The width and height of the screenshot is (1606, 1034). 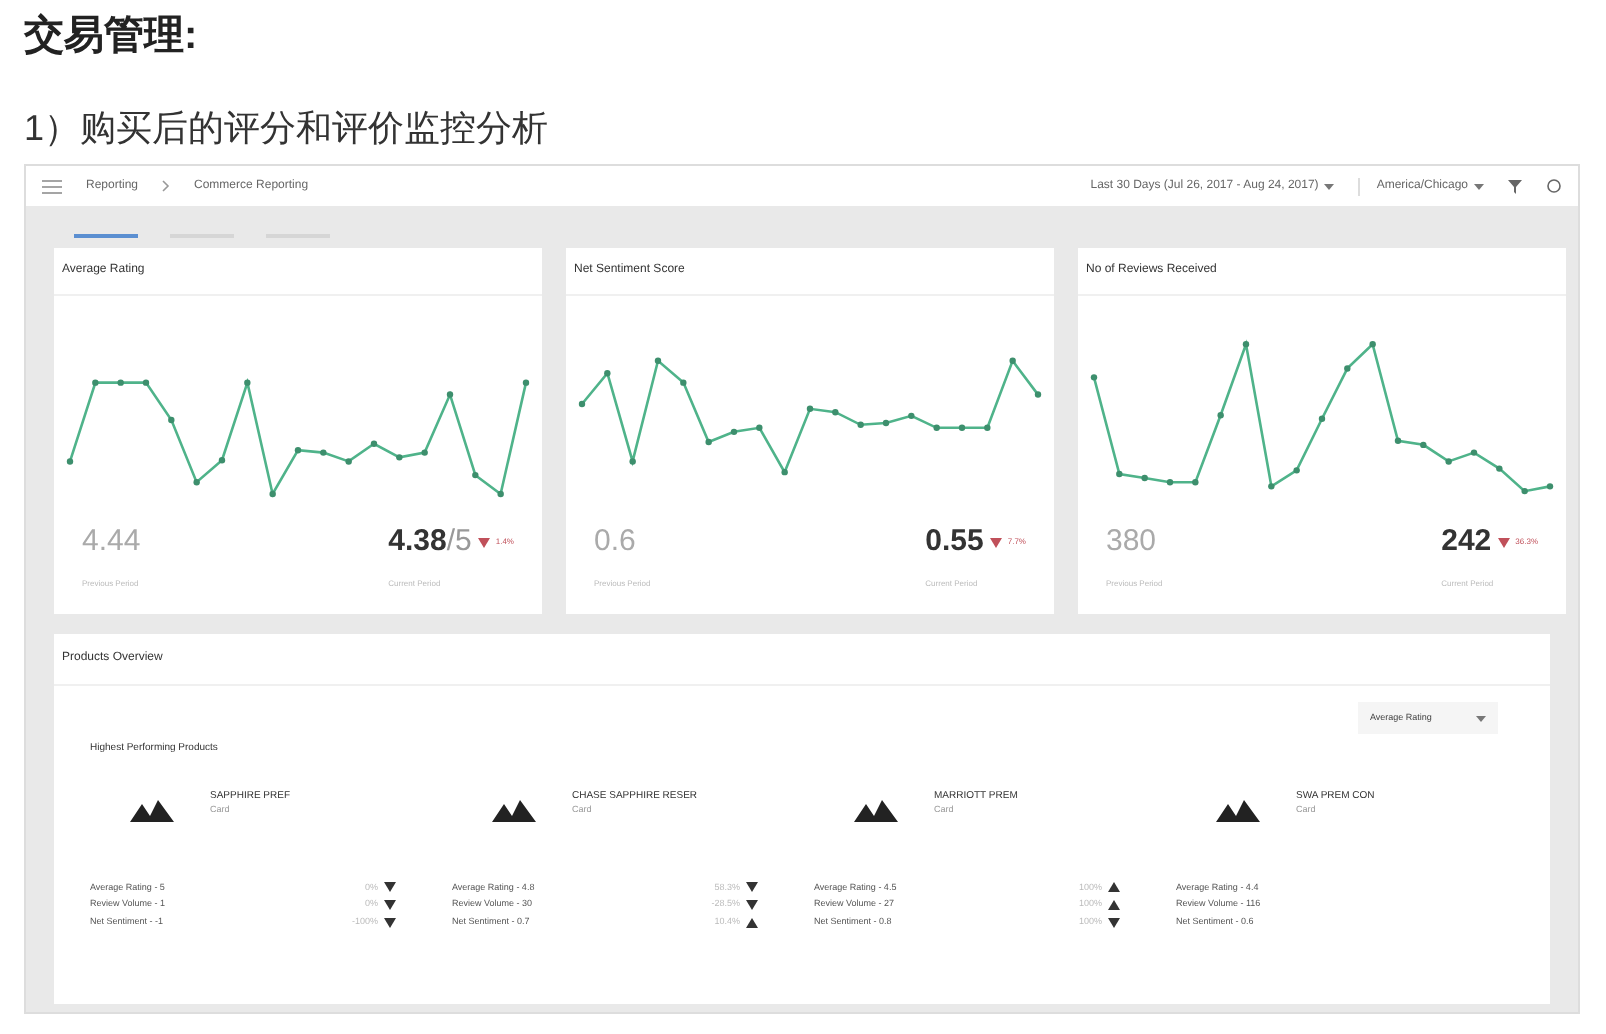 What do you see at coordinates (112, 36) in the screenshot?
I see `heading: 交易管理:` at bounding box center [112, 36].